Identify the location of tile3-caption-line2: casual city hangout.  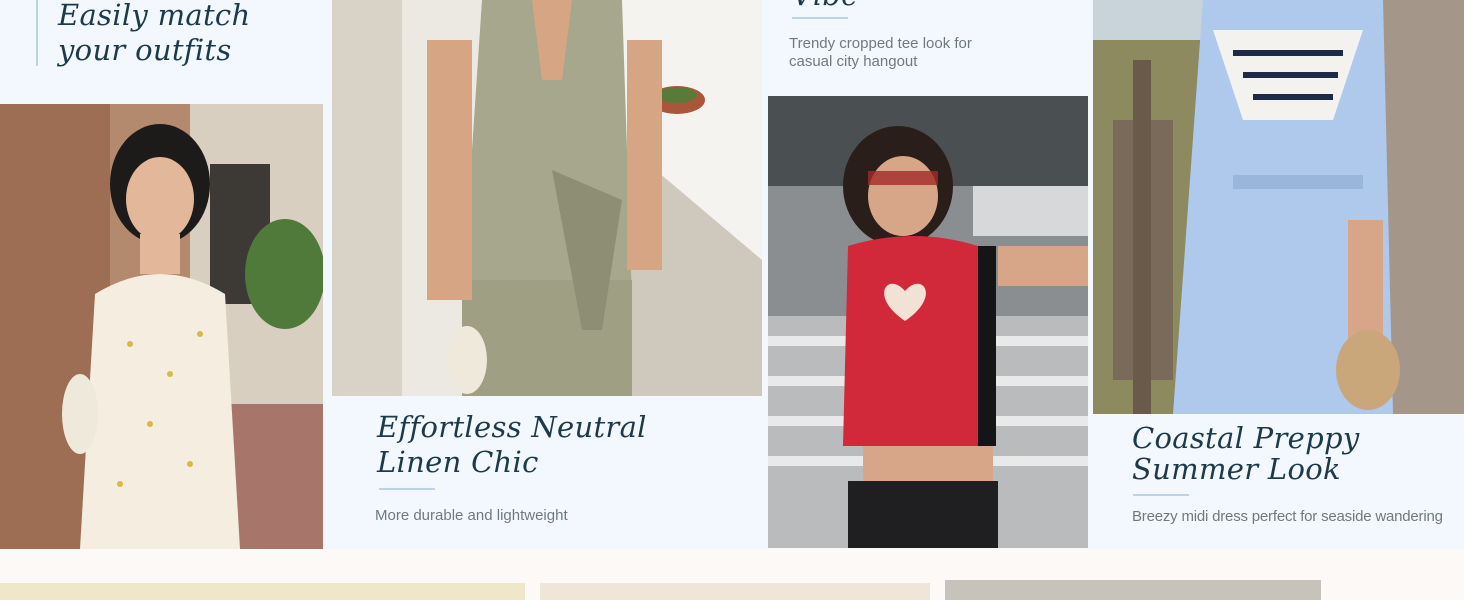
(853, 61).